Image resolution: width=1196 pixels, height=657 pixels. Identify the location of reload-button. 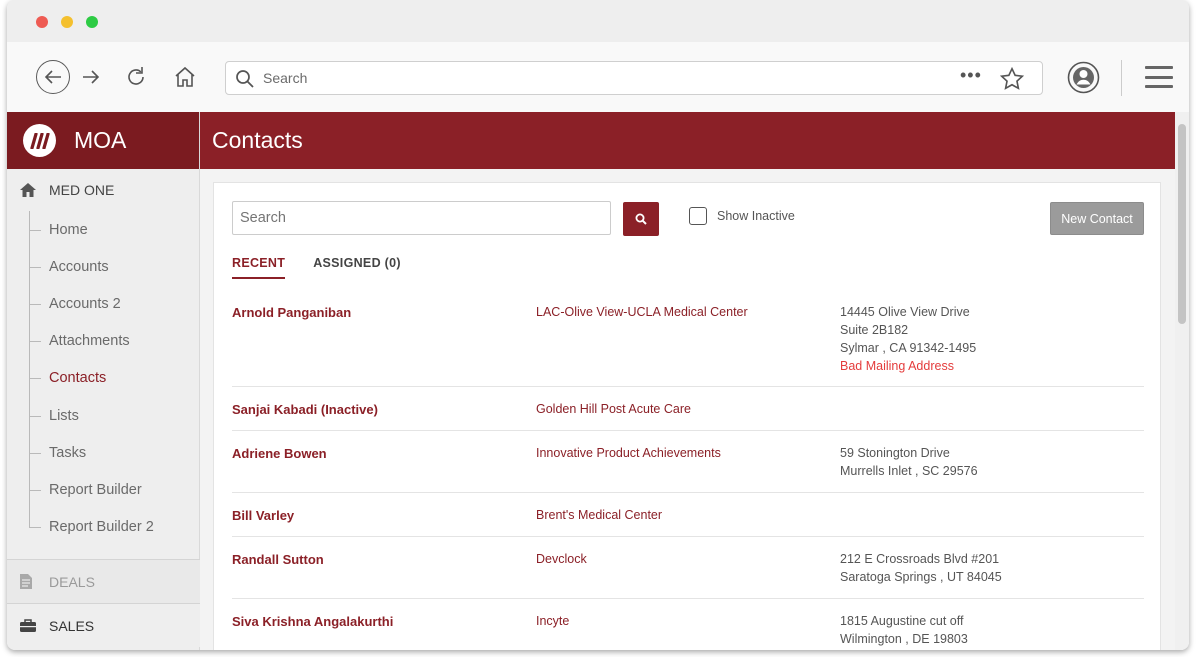
(136, 77).